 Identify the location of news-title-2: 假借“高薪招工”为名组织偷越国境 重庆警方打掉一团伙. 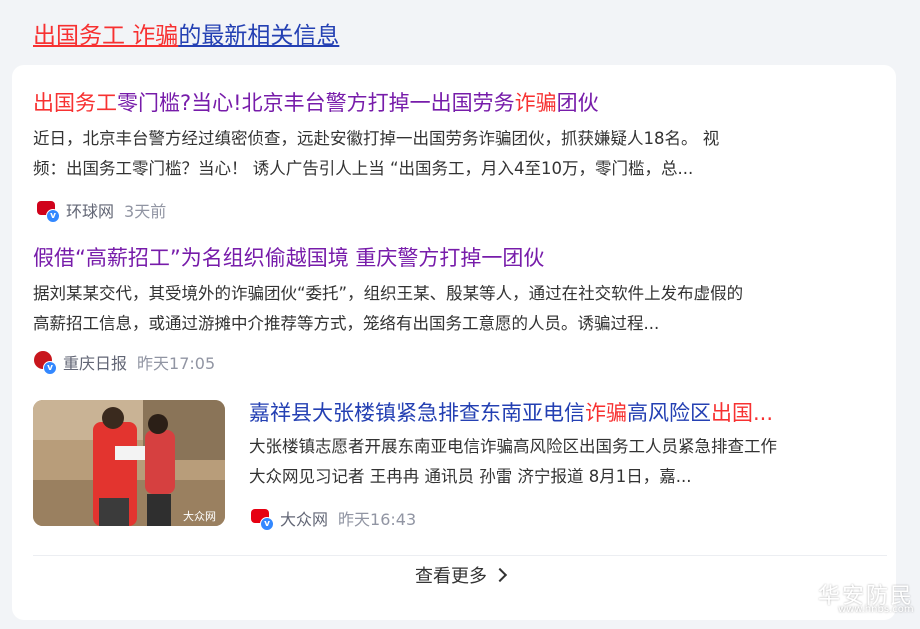
(288, 258).